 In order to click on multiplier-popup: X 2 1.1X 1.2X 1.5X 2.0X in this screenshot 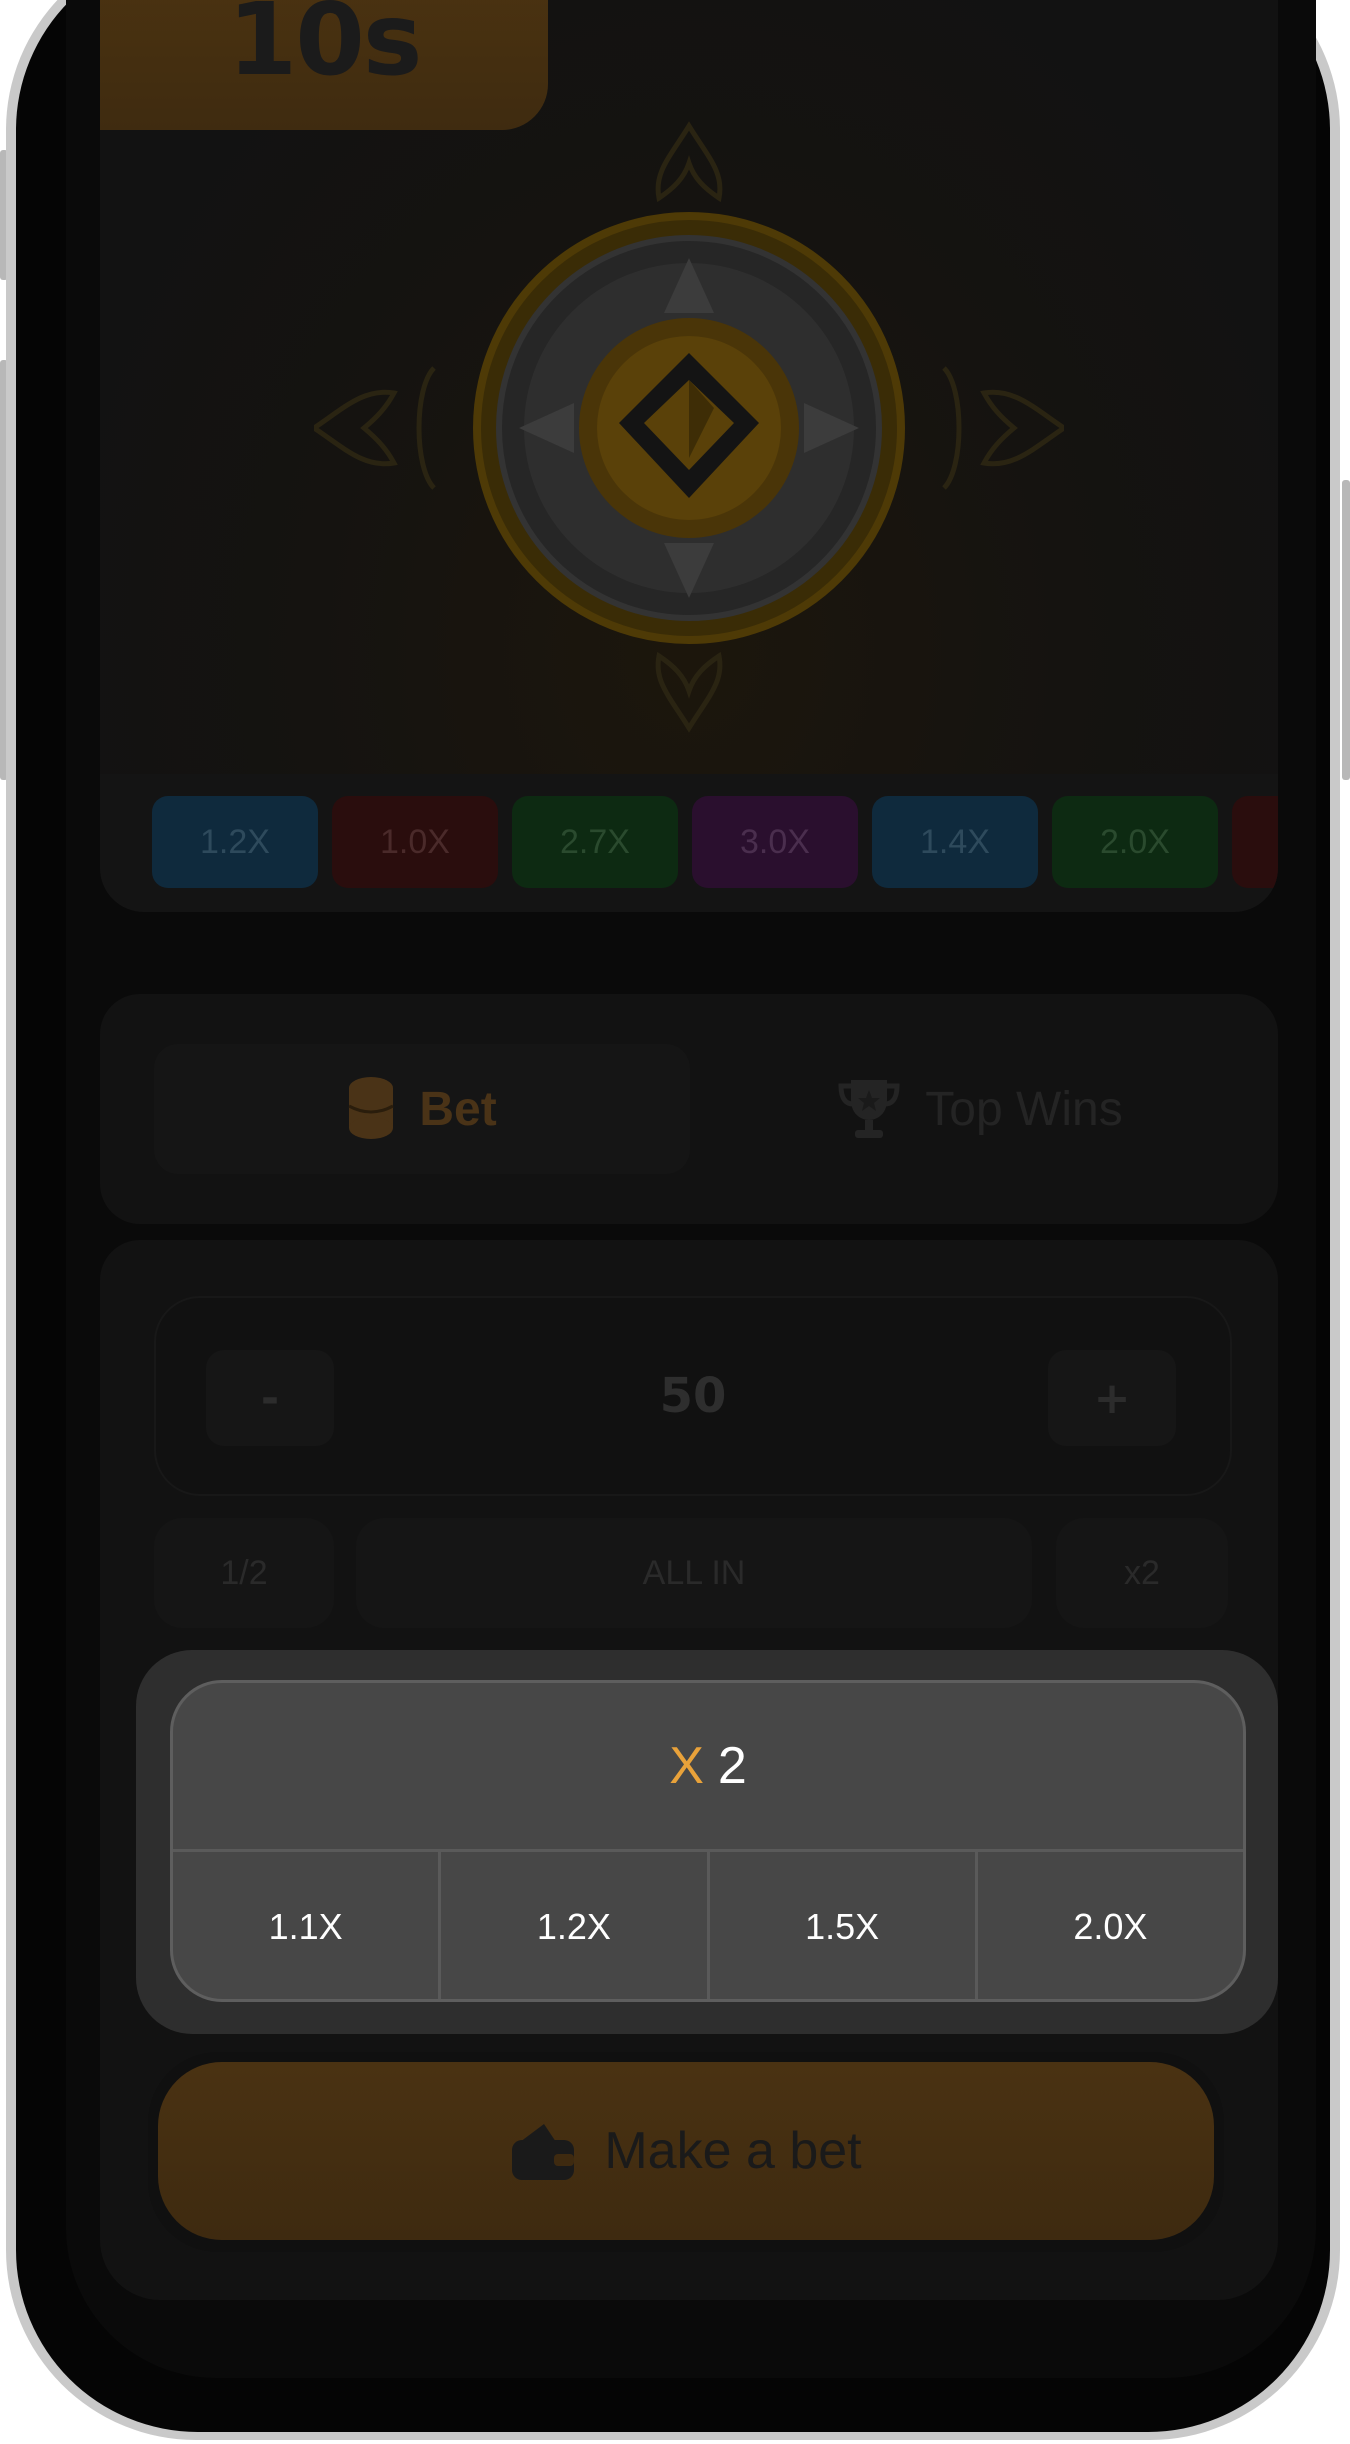, I will do `click(707, 1842)`.